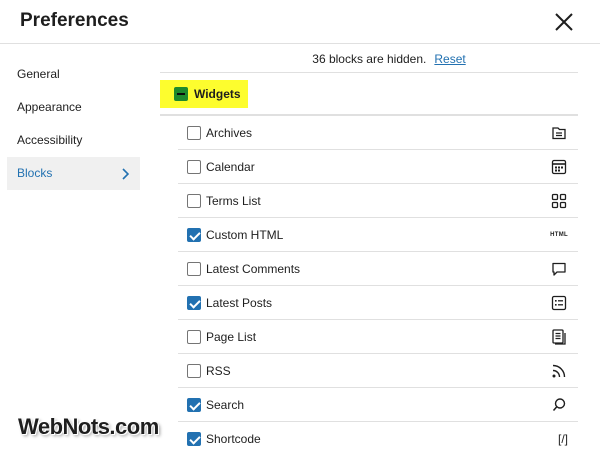  What do you see at coordinates (230, 167) in the screenshot?
I see `block-label: Calendar` at bounding box center [230, 167].